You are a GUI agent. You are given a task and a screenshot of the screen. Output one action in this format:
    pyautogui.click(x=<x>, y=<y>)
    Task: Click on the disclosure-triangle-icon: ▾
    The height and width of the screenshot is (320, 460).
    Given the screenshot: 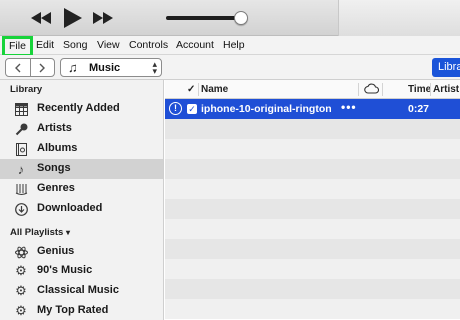 What is the action you would take?
    pyautogui.click(x=67, y=232)
    